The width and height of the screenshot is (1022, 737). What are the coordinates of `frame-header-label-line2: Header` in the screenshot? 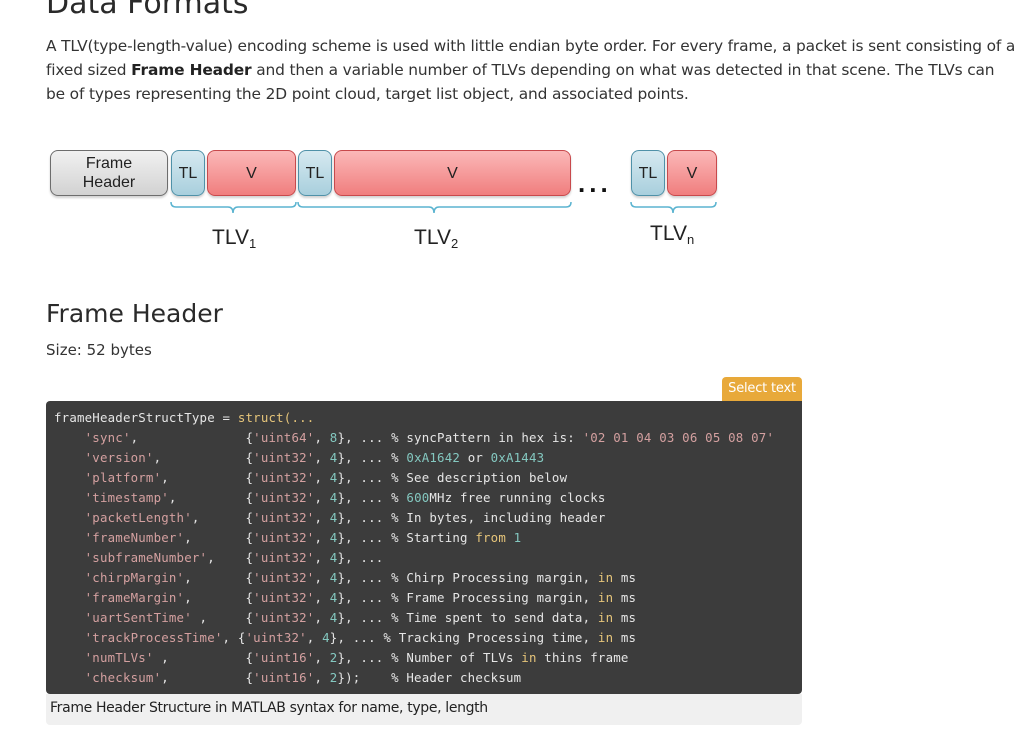 It's located at (109, 182).